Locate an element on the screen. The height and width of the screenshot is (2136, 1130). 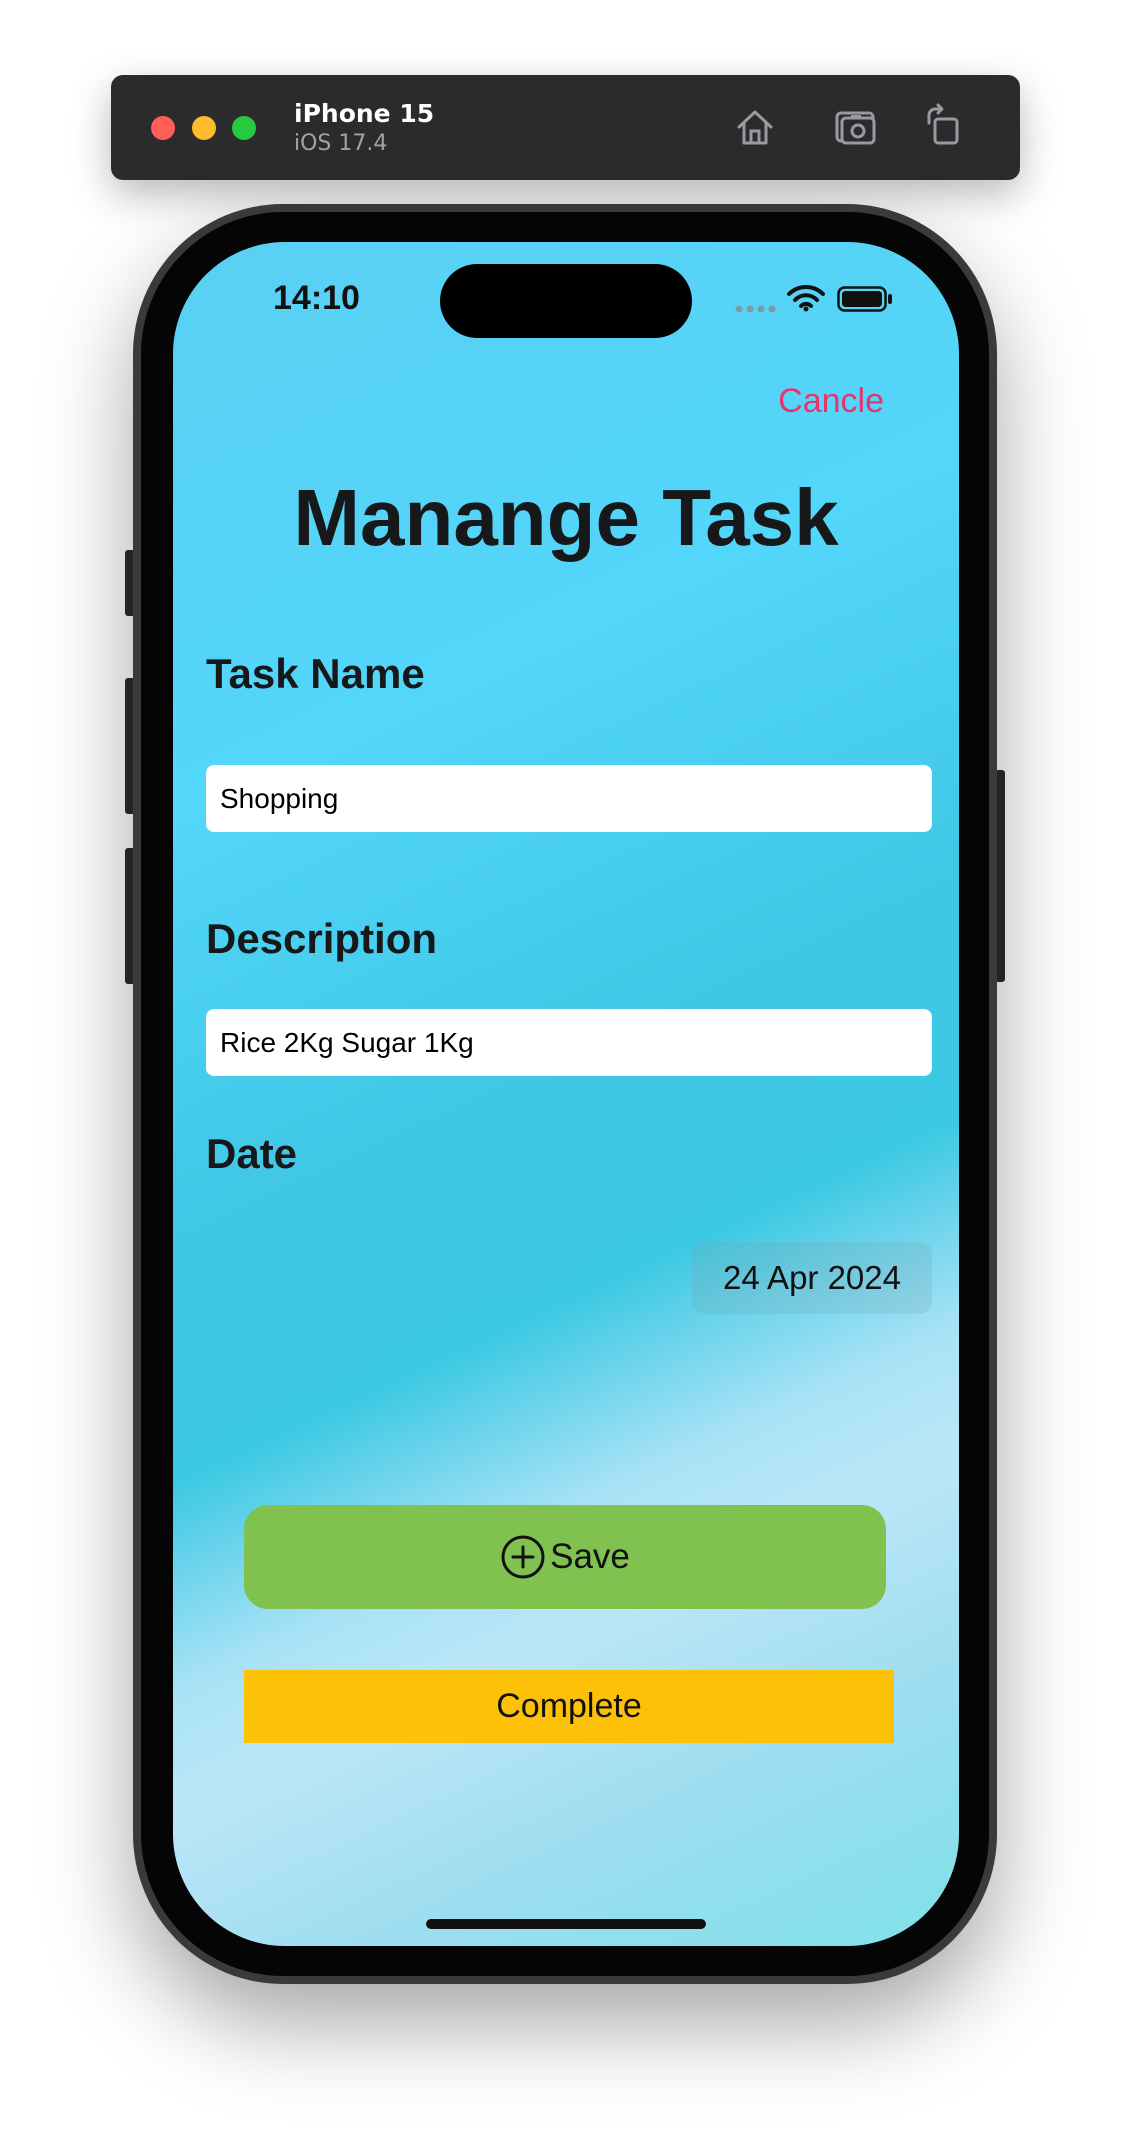
wifi-icon is located at coordinates (806, 298).